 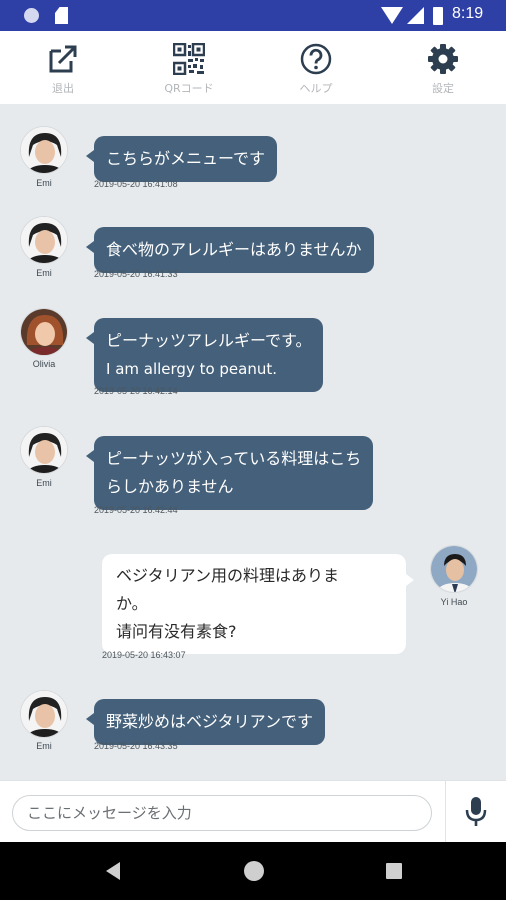 What do you see at coordinates (229, 473) in the screenshot?
I see `message-bubble-incoming: ピーナッツが入っている料理はこち らしかありません` at bounding box center [229, 473].